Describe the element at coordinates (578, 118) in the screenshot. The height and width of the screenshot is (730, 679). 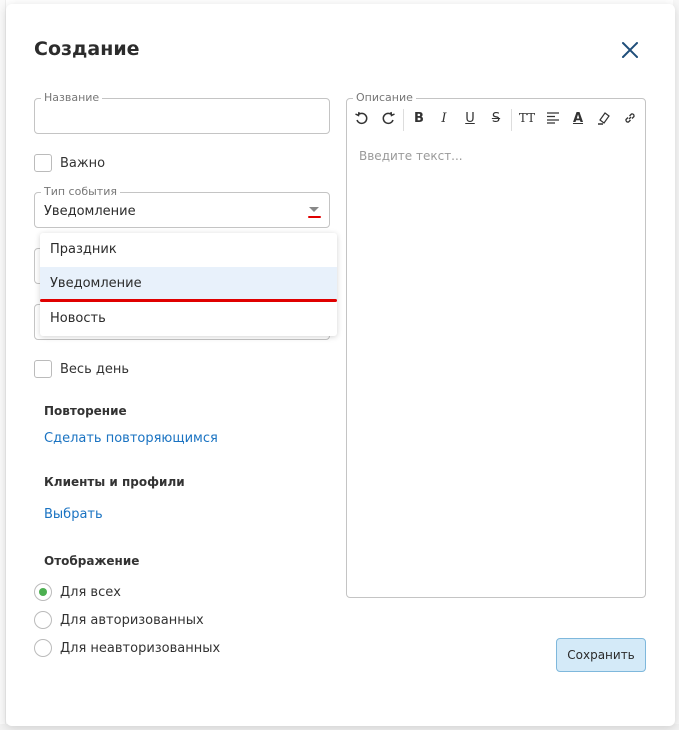
I see `text-color-button: A` at that location.